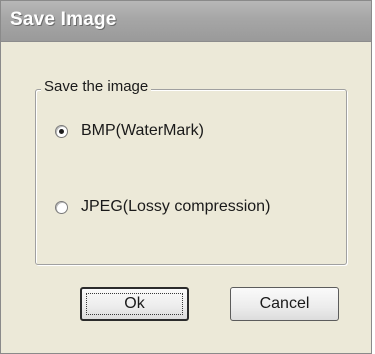 This screenshot has width=375, height=354. I want to click on ok-button-label: Ok, so click(134, 303).